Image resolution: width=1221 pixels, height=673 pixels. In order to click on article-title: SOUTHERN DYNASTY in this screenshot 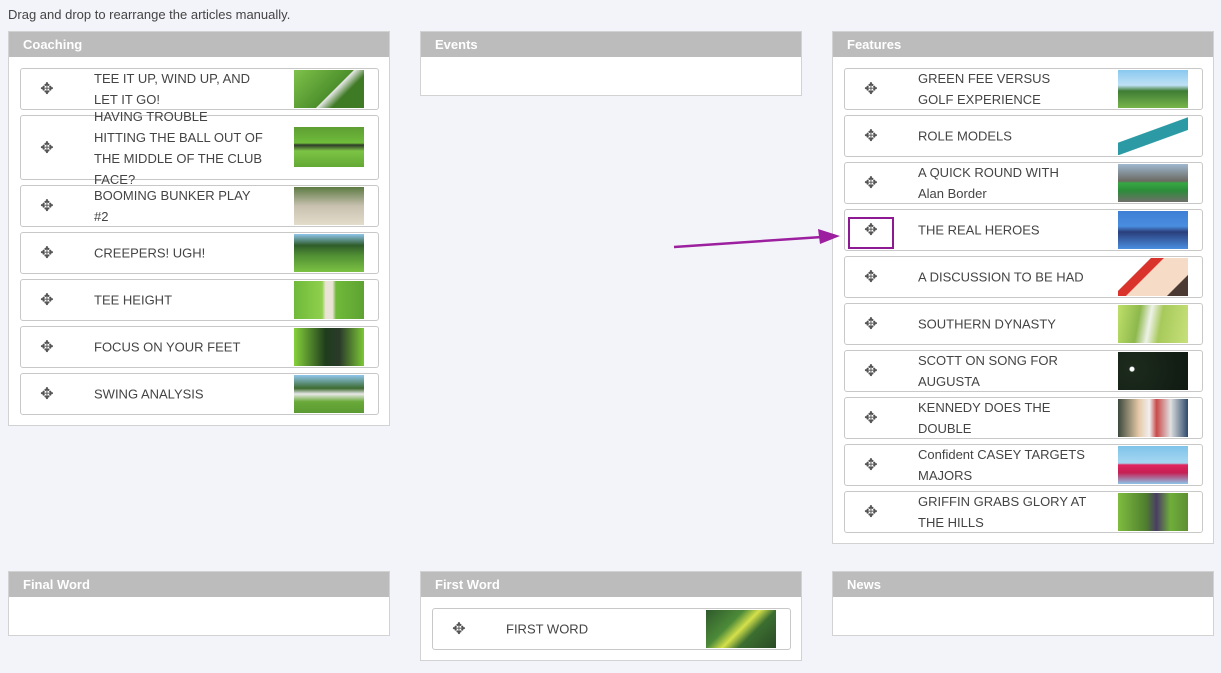, I will do `click(987, 324)`.